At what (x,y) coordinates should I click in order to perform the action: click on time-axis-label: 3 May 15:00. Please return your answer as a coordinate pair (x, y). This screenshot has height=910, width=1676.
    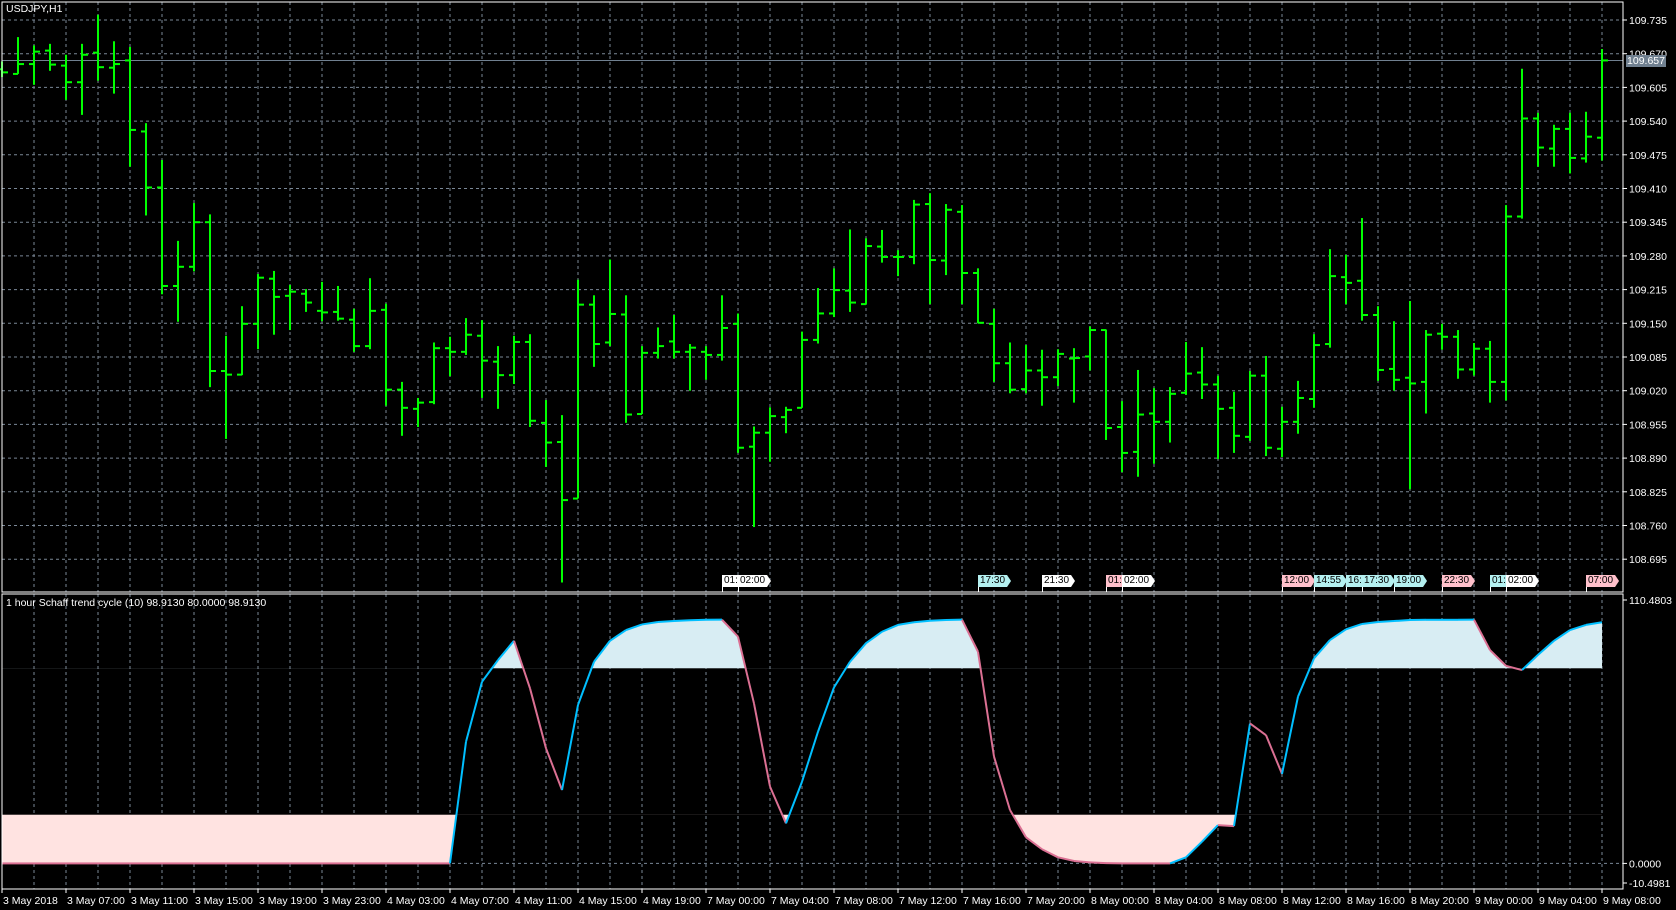
    Looking at the image, I should click on (224, 901).